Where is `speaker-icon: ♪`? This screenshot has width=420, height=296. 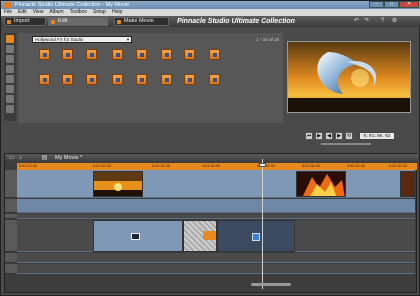 speaker-icon: ♪ is located at coordinates (20, 158).